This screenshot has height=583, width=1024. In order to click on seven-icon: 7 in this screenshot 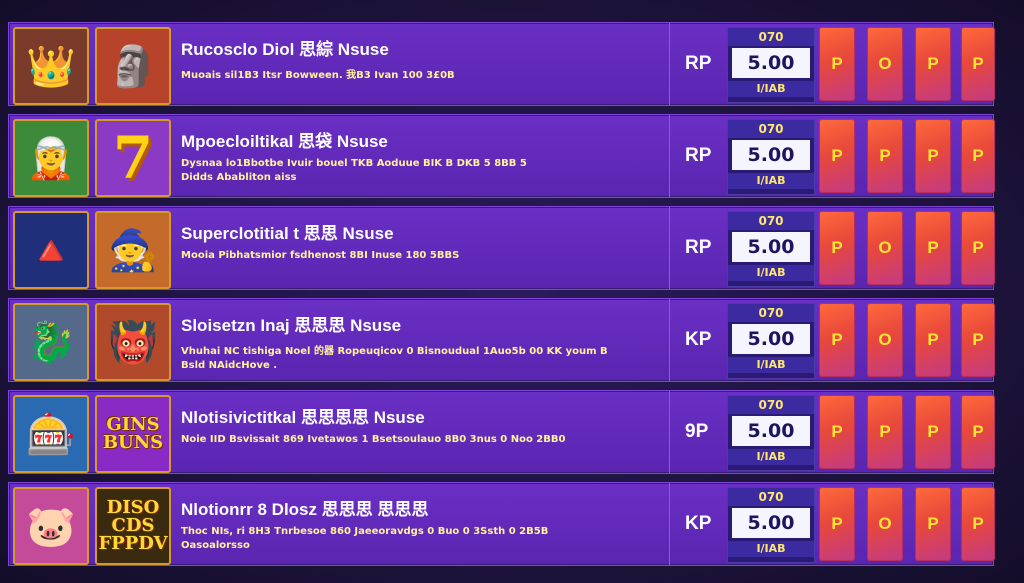, I will do `click(133, 158)`.